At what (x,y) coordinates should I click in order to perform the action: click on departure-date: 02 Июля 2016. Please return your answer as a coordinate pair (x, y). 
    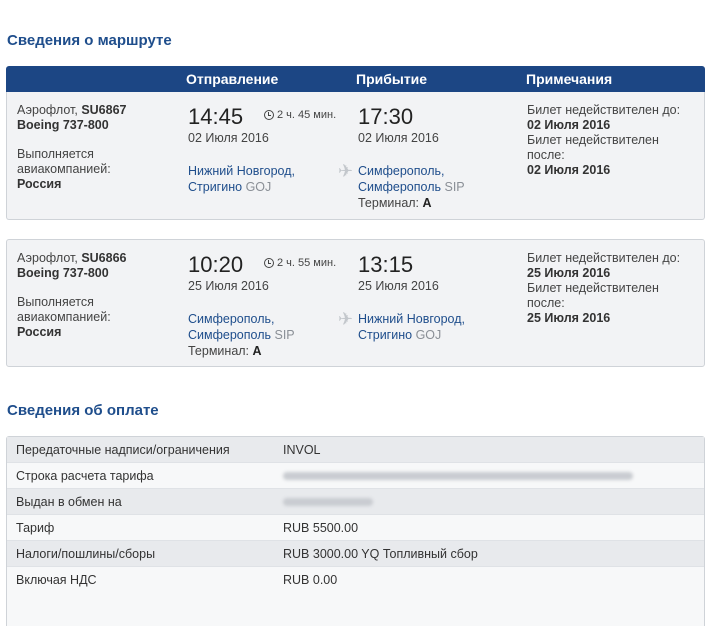
    Looking at the image, I should click on (228, 138).